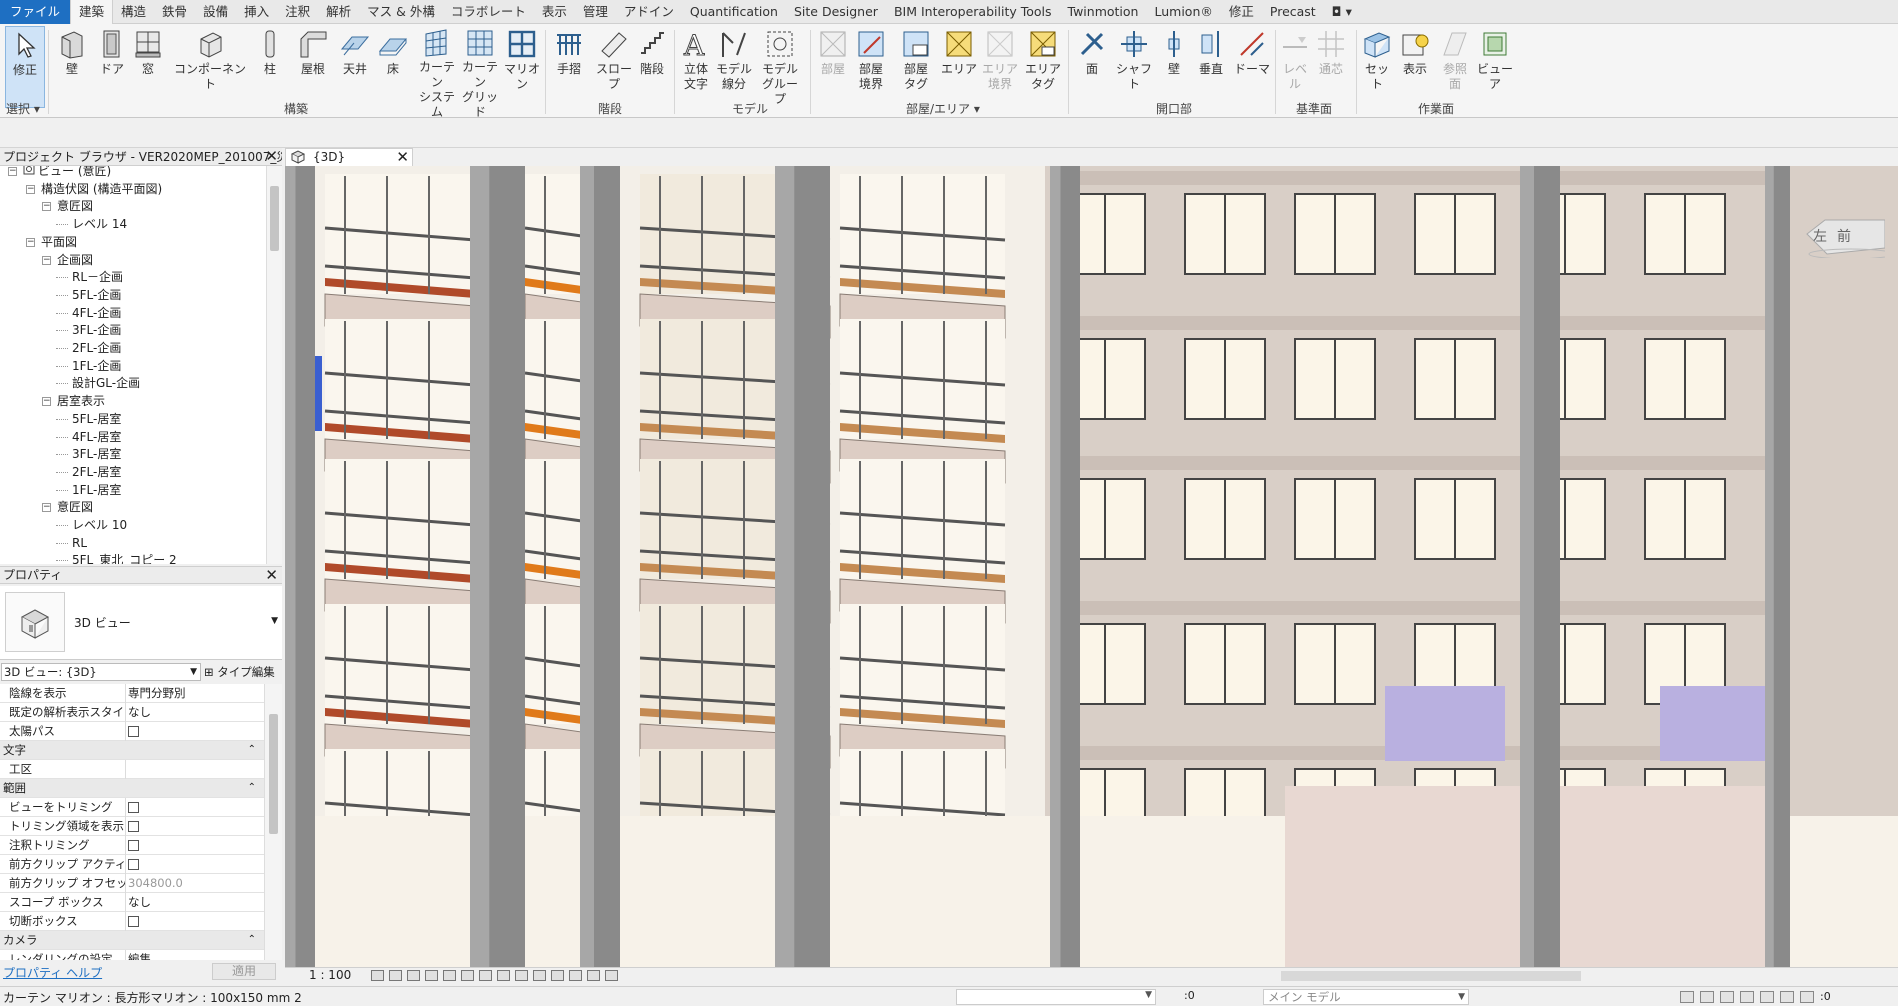 The width and height of the screenshot is (1898, 1006). Describe the element at coordinates (132, 712) in the screenshot. I see `property-row: 既定の解析表示スタイ... なし` at that location.